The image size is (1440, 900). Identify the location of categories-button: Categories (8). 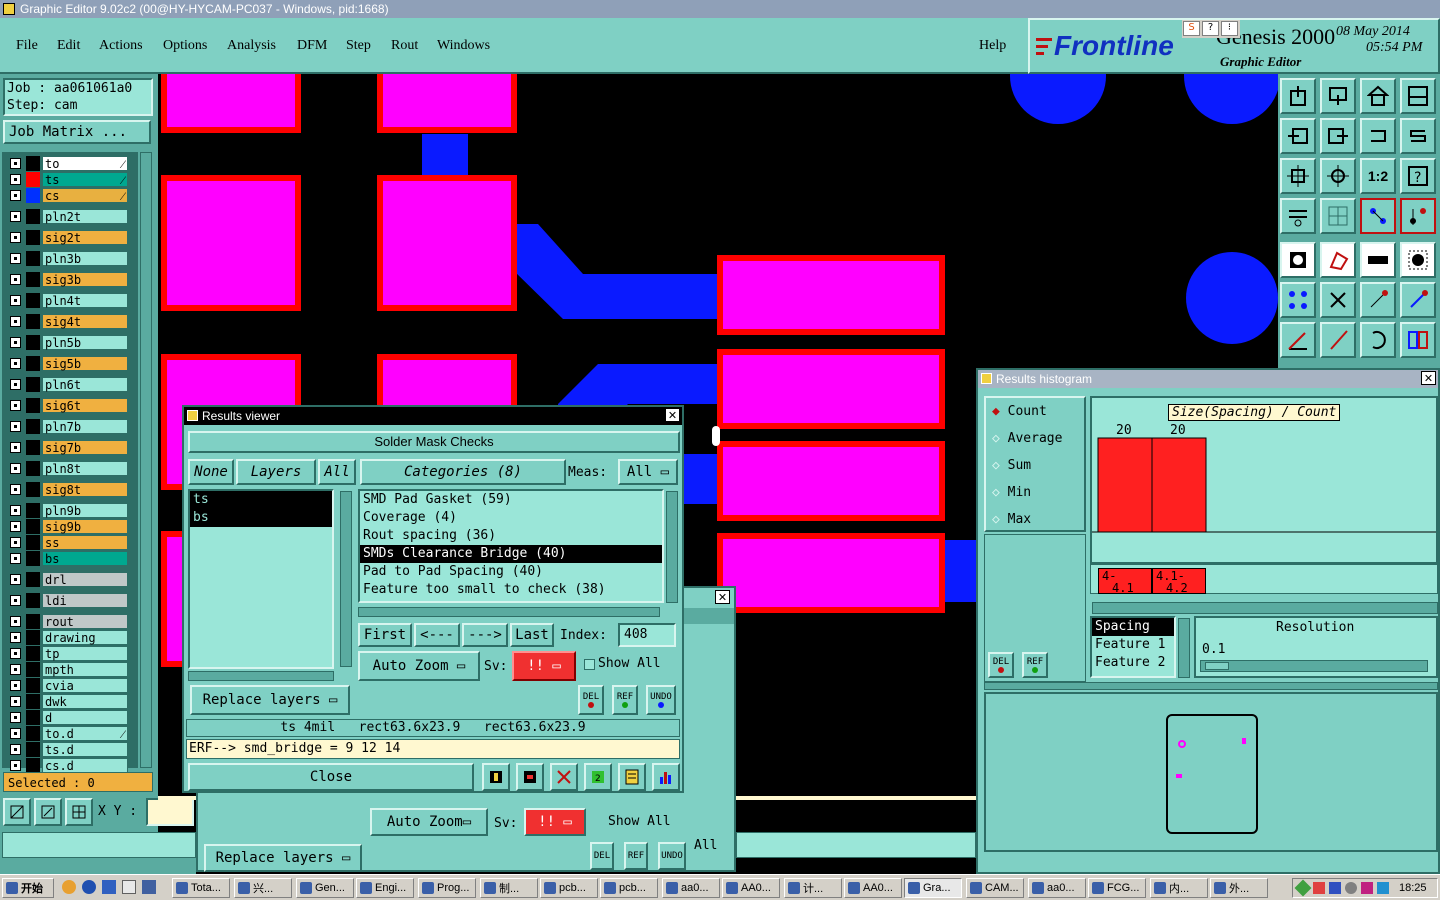
(463, 472).